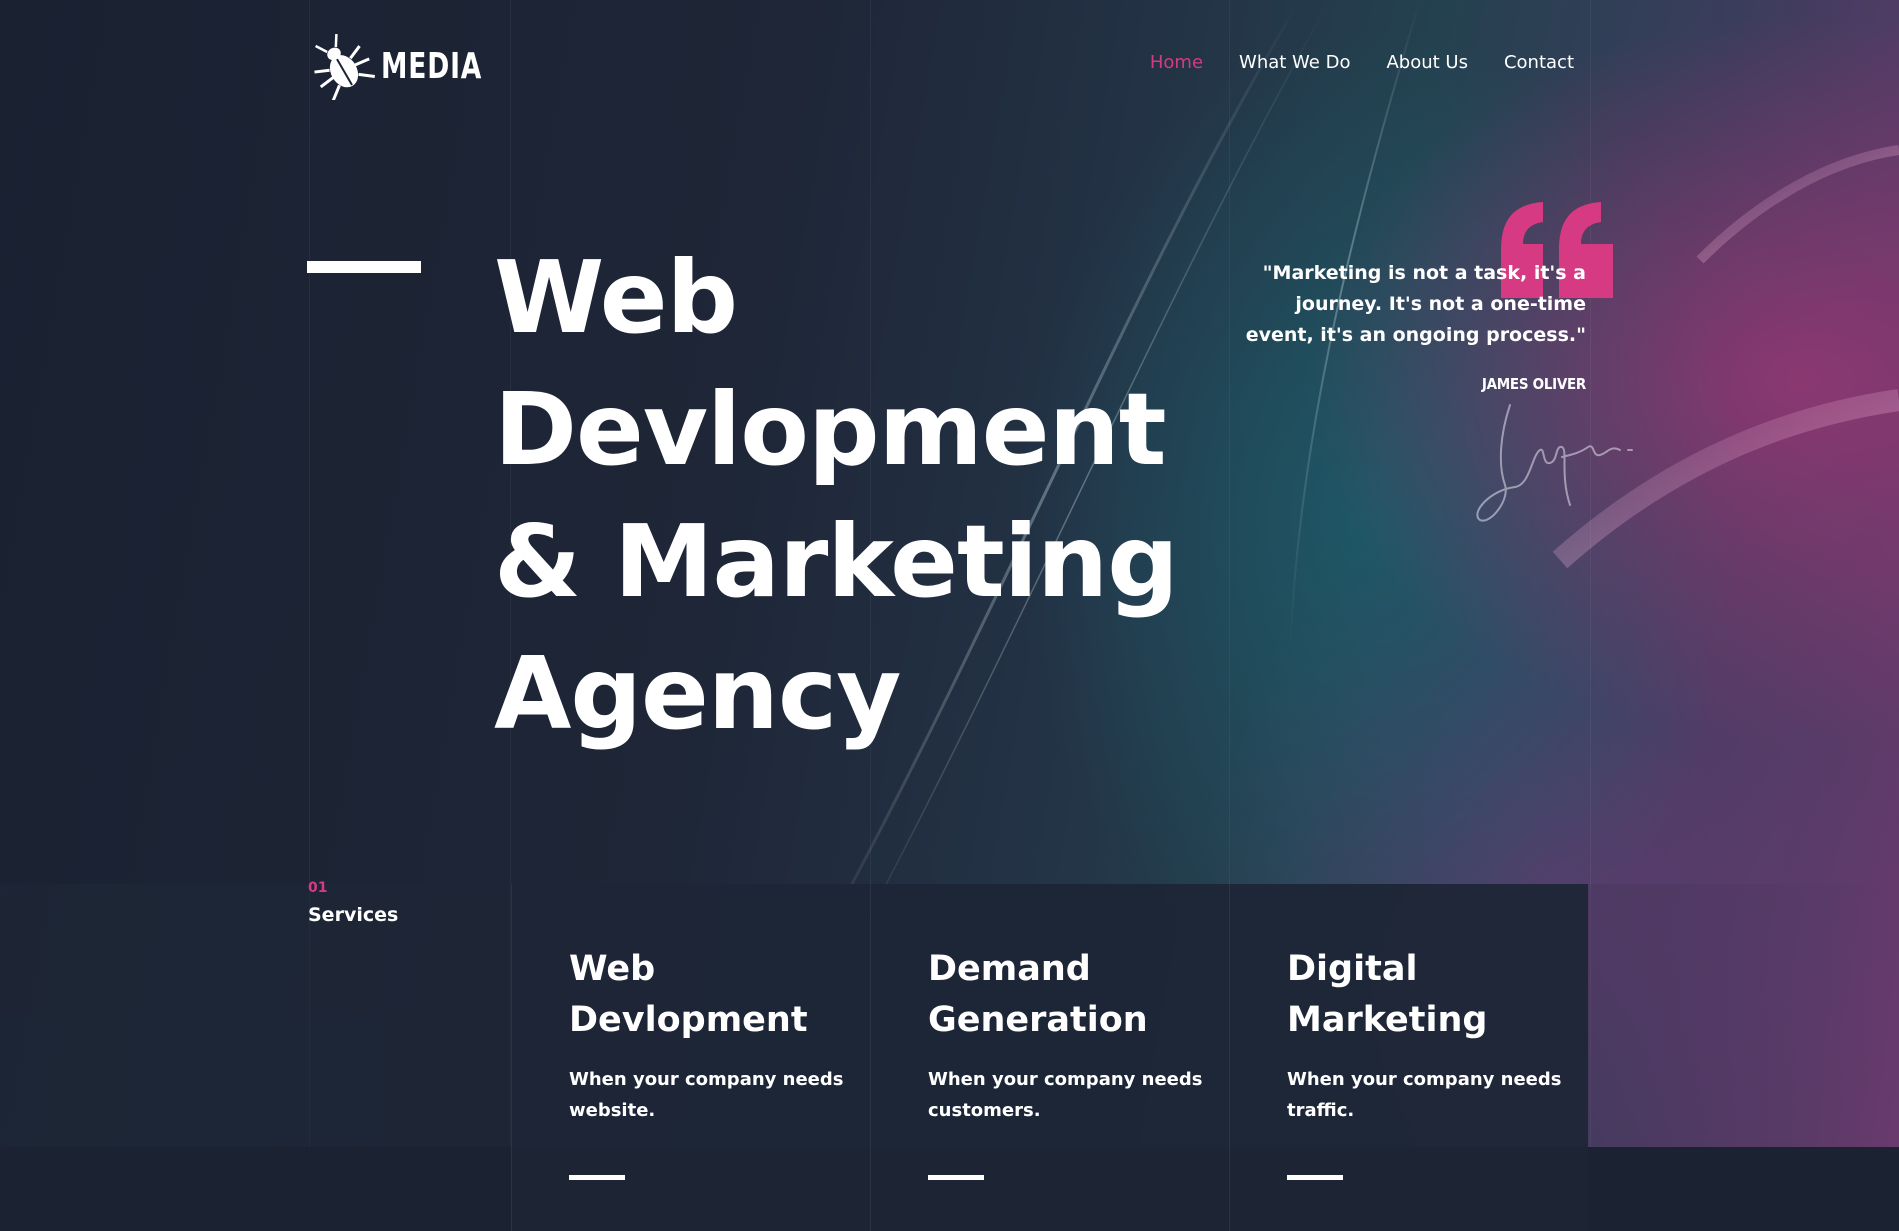 Image resolution: width=1899 pixels, height=1231 pixels. I want to click on nav-contact: Contact, so click(1539, 62).